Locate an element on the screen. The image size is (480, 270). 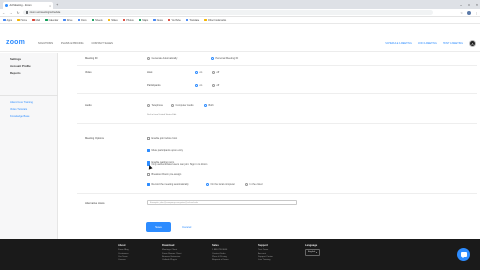
radio-record-local is located at coordinates (207, 184).